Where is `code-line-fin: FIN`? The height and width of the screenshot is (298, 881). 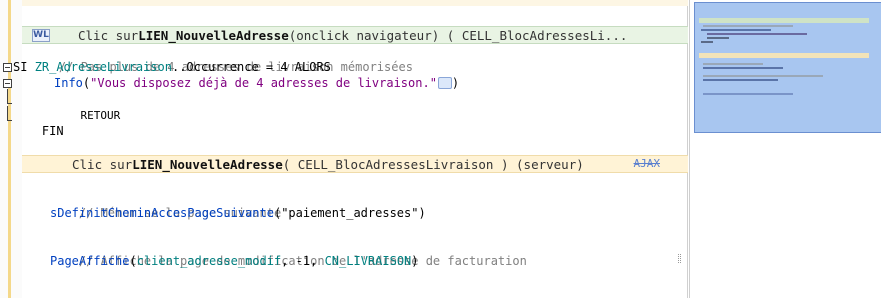
code-line-fin: FIN is located at coordinates (38, 122).